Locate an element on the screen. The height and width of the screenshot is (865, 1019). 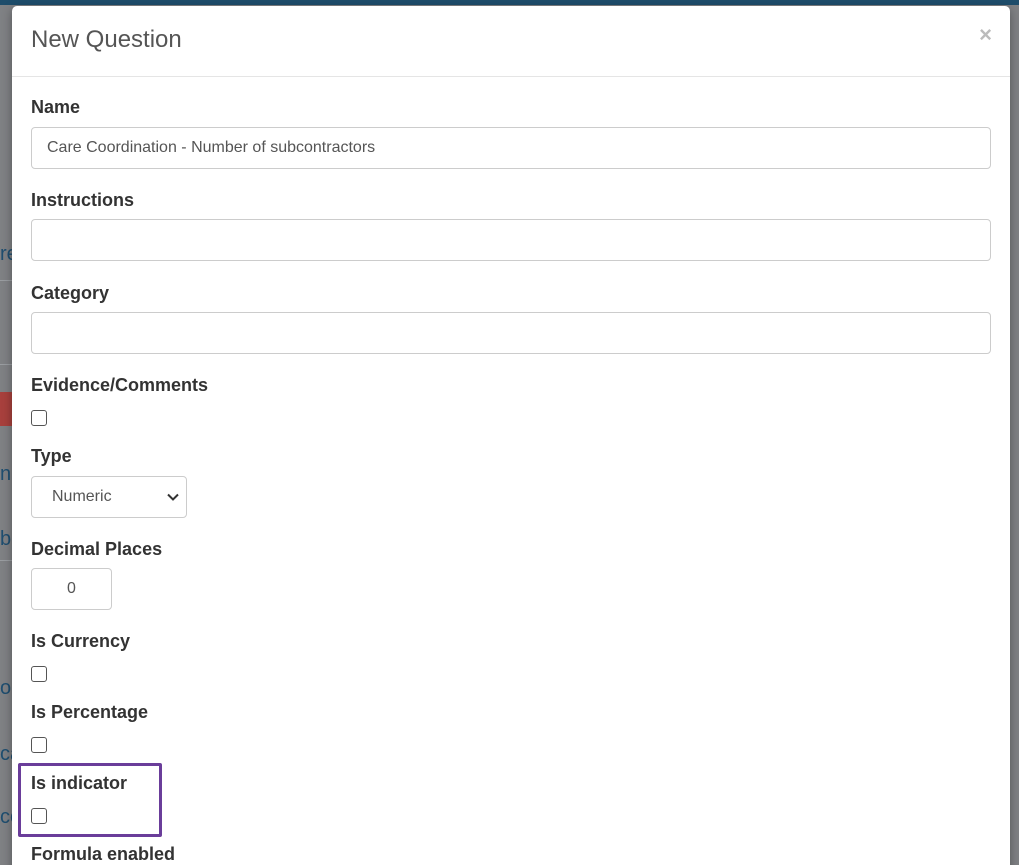
background-text-fragment: b is located at coordinates (6, 539).